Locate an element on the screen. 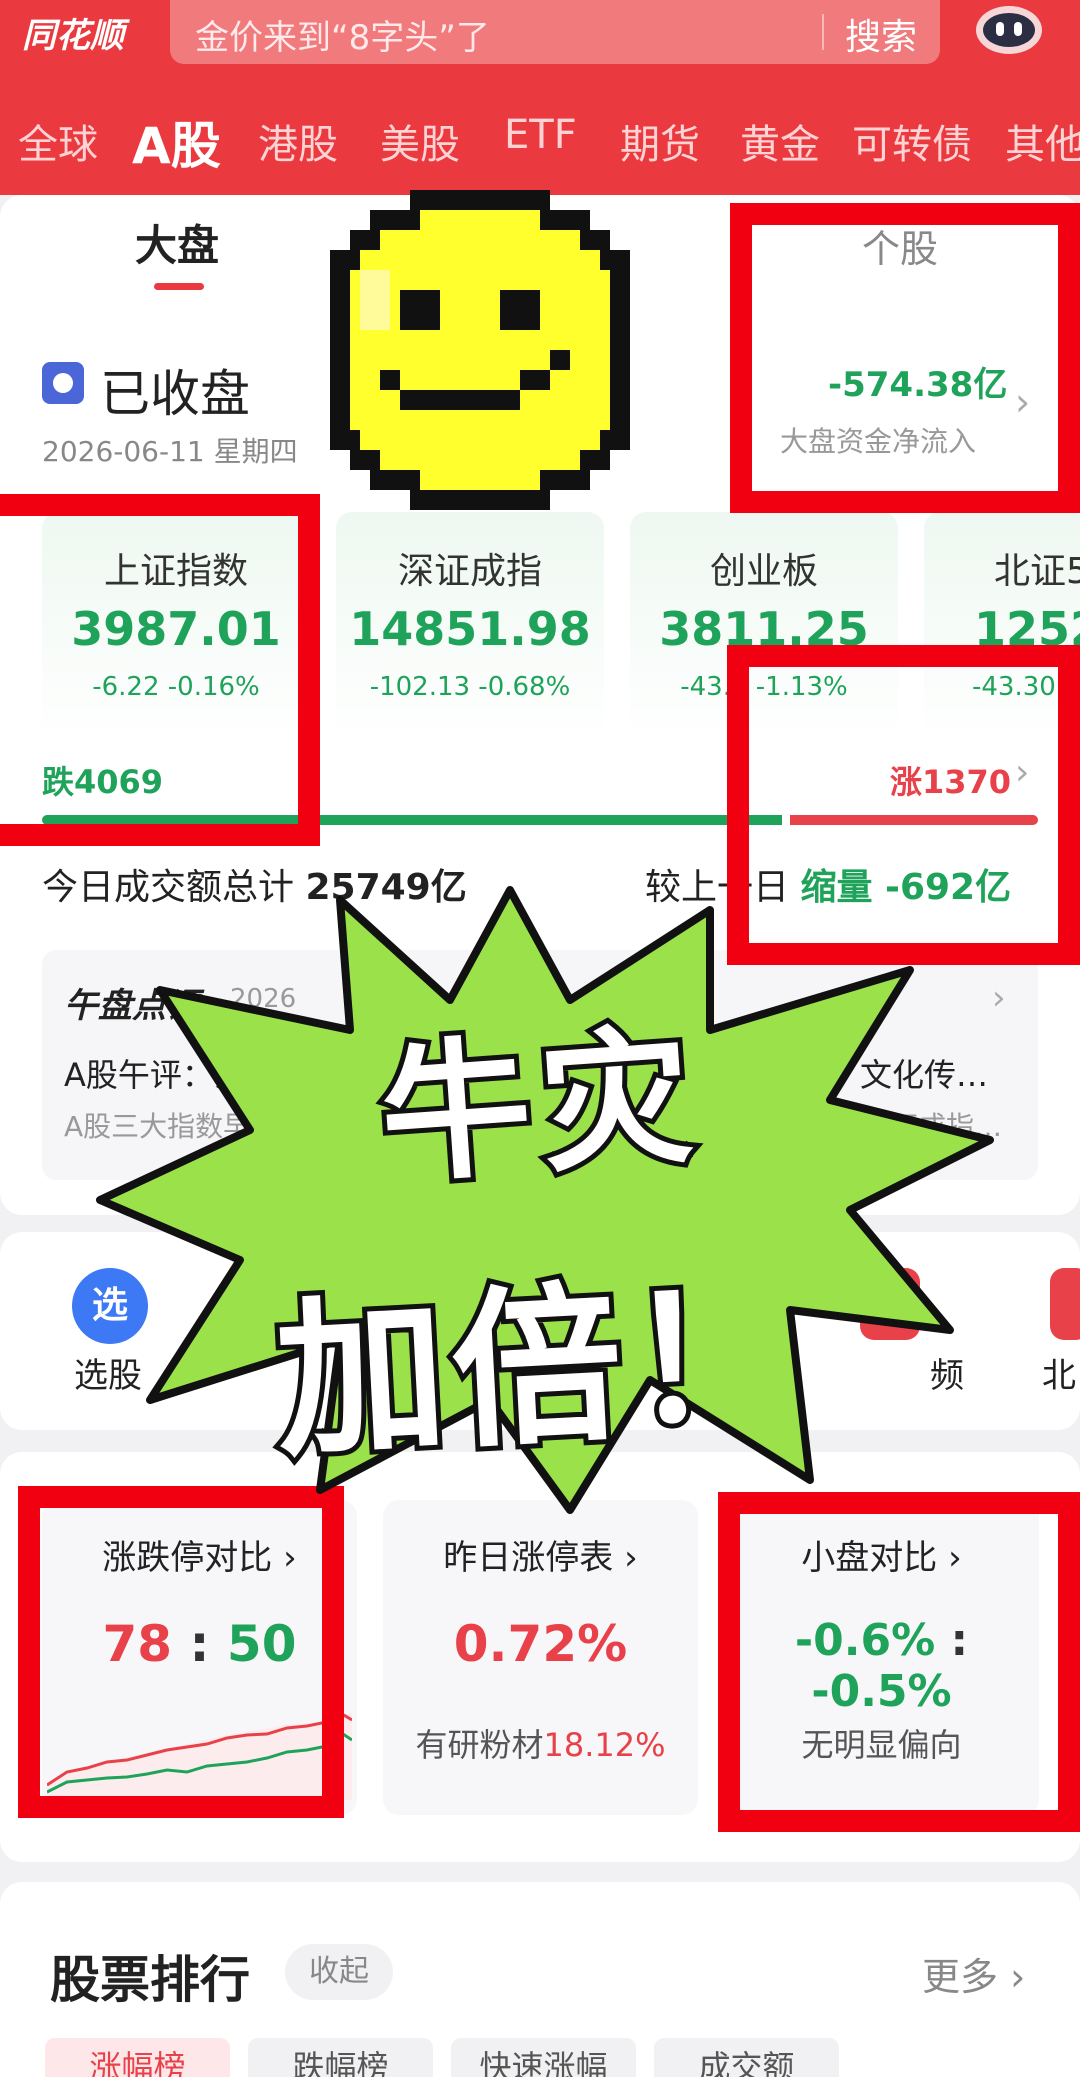 This screenshot has height=2077, width=1080. tab-a-share: A股 is located at coordinates (176, 142).